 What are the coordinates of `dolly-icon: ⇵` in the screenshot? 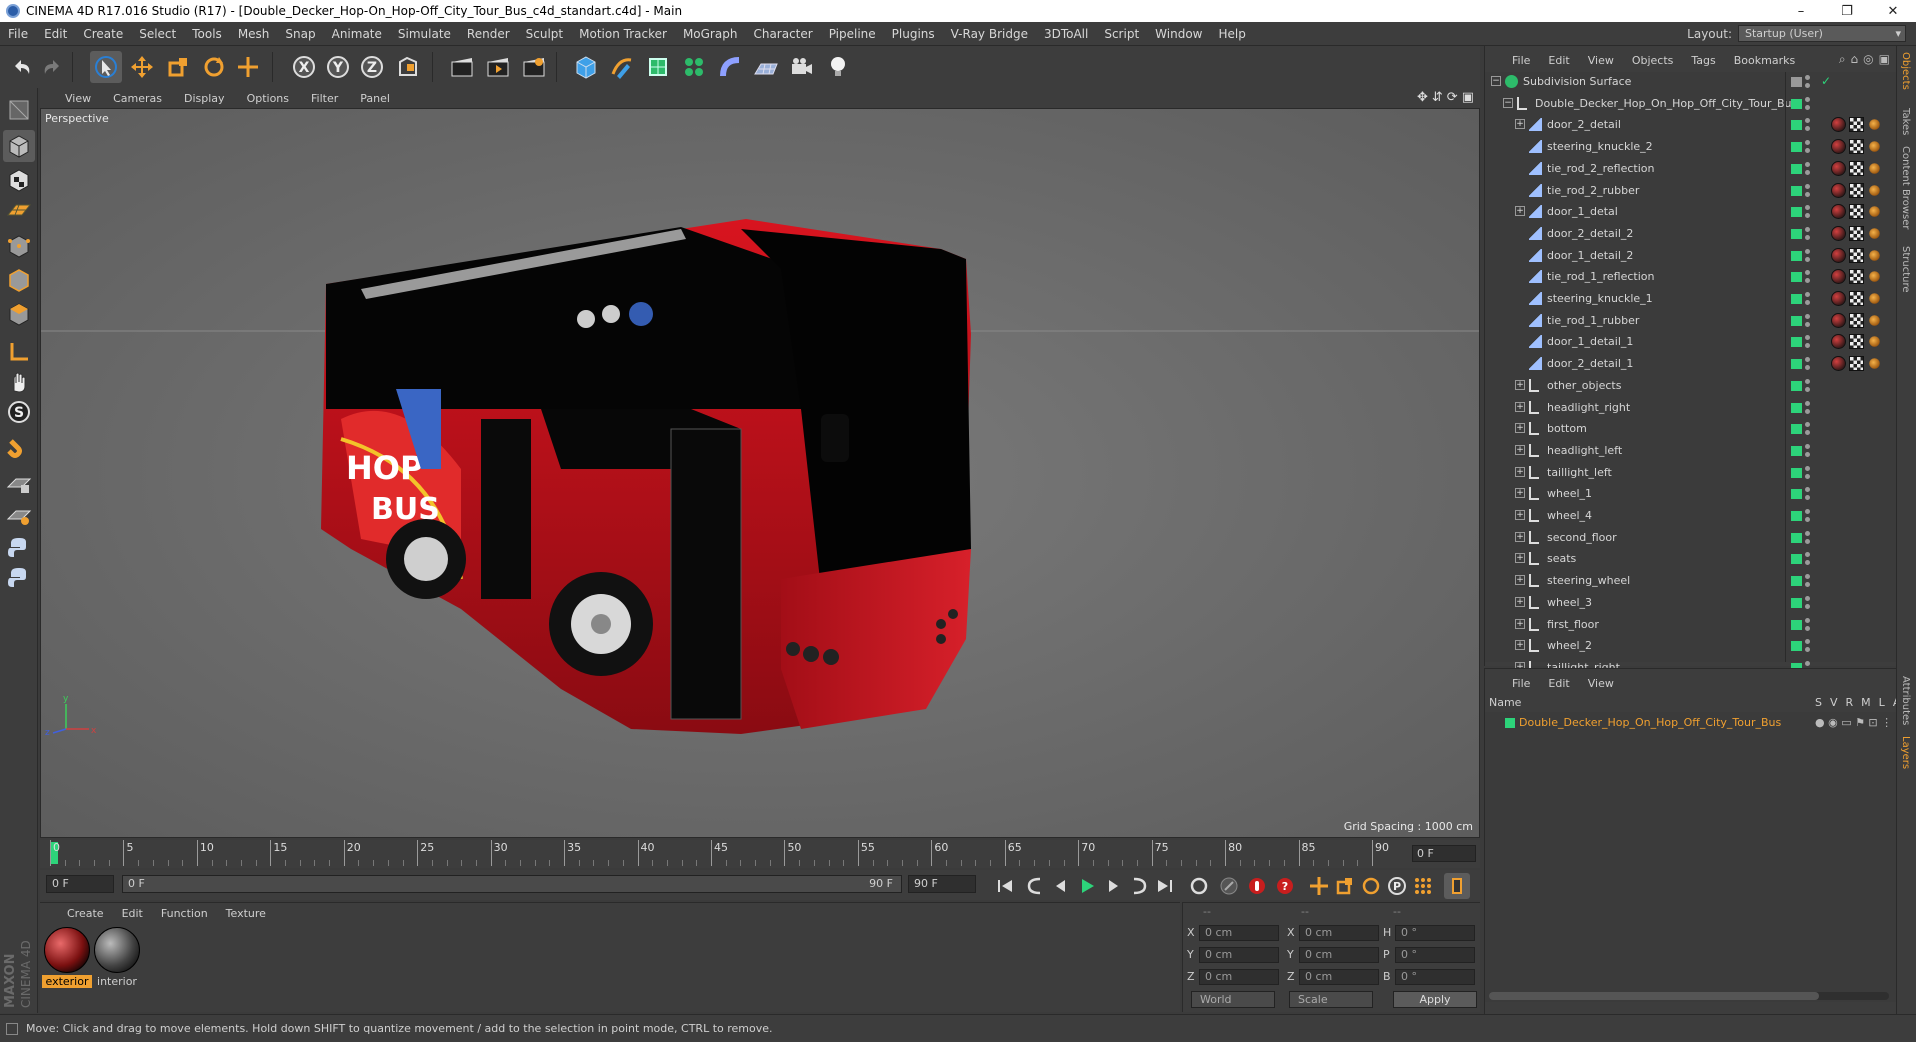 It's located at (1437, 97).